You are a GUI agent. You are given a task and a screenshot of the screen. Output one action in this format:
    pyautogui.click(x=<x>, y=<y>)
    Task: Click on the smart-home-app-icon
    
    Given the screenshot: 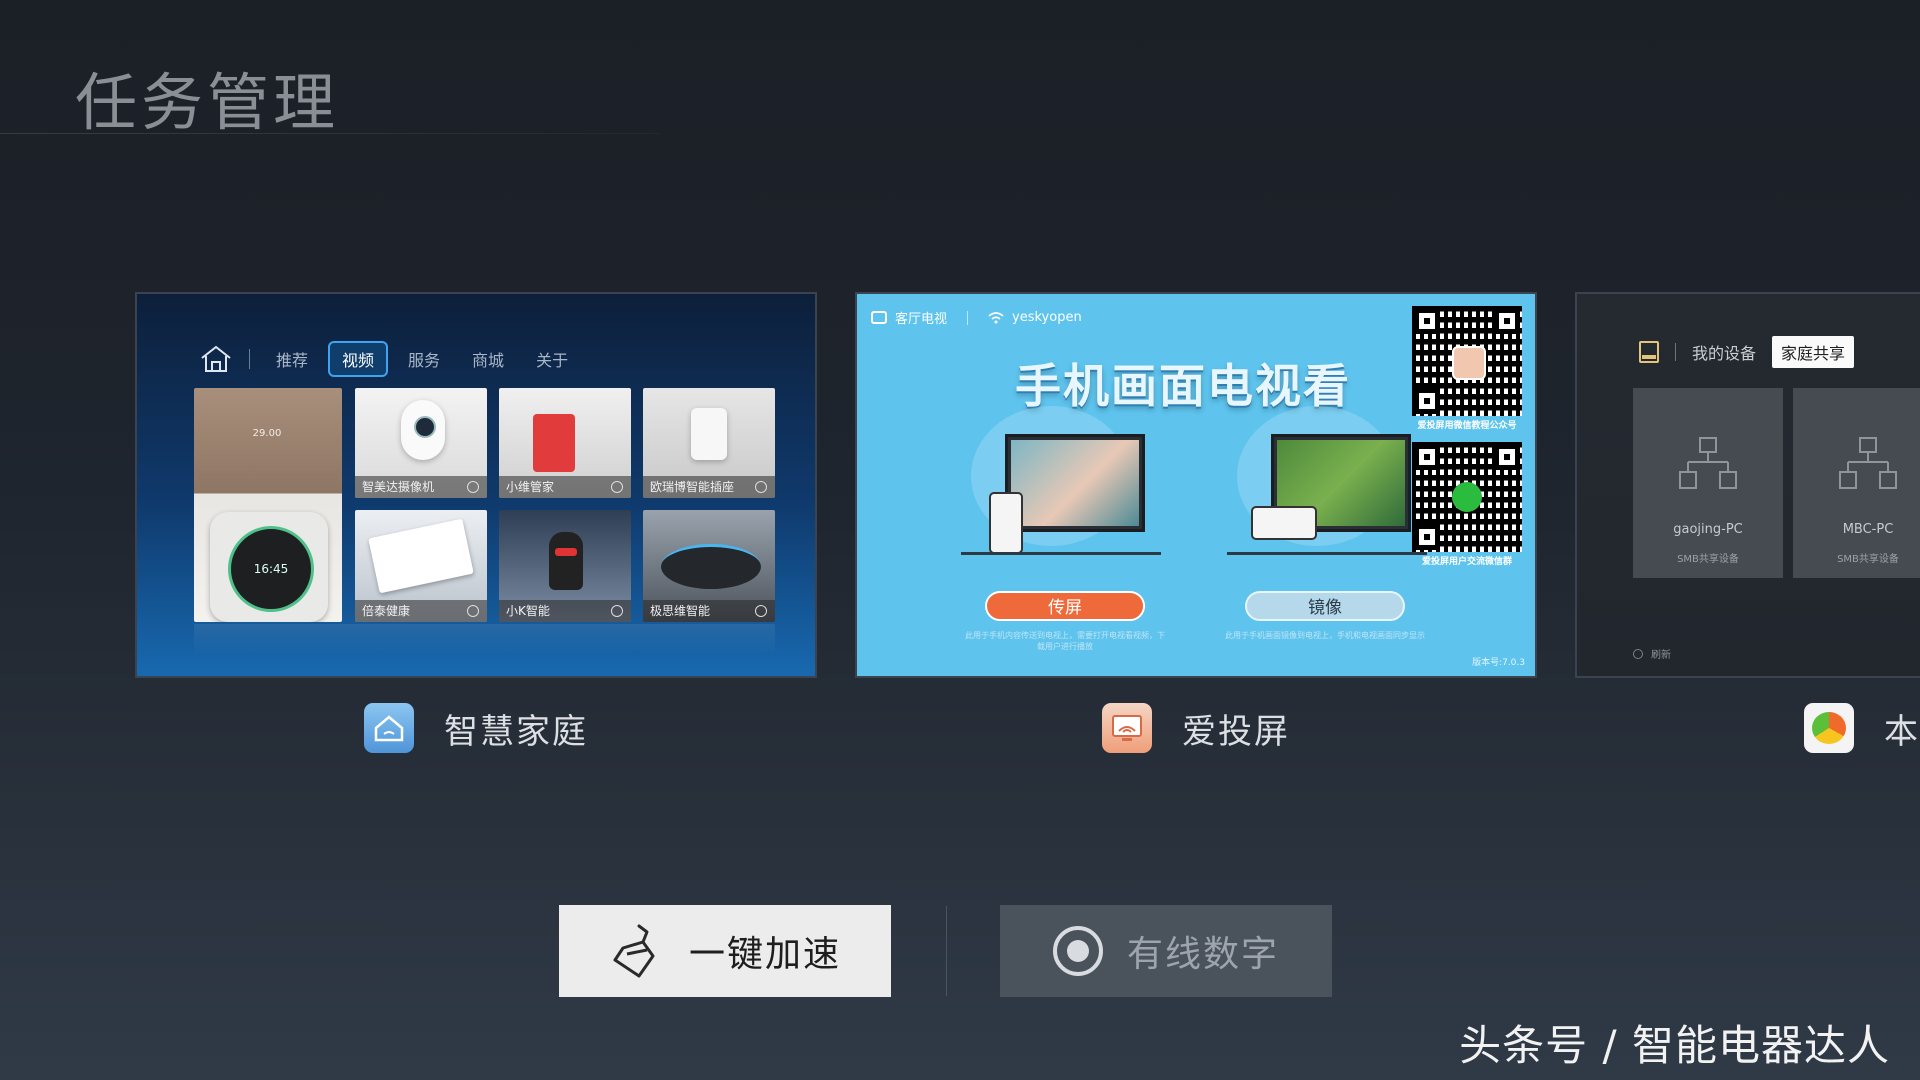 What is the action you would take?
    pyautogui.click(x=389, y=728)
    